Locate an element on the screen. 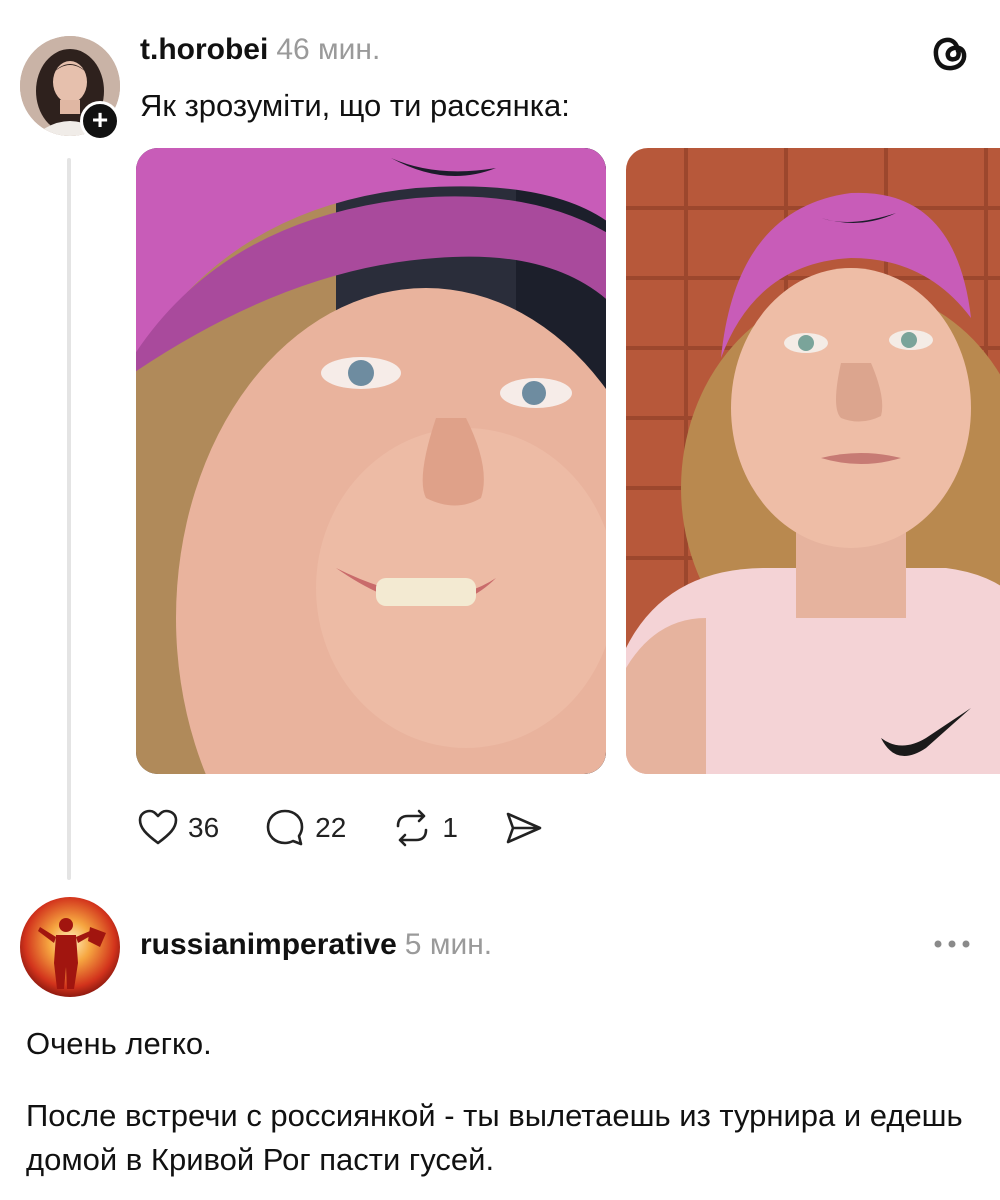 Image resolution: width=1000 pixels, height=1200 pixels. follow-plus-button: + is located at coordinates (100, 121).